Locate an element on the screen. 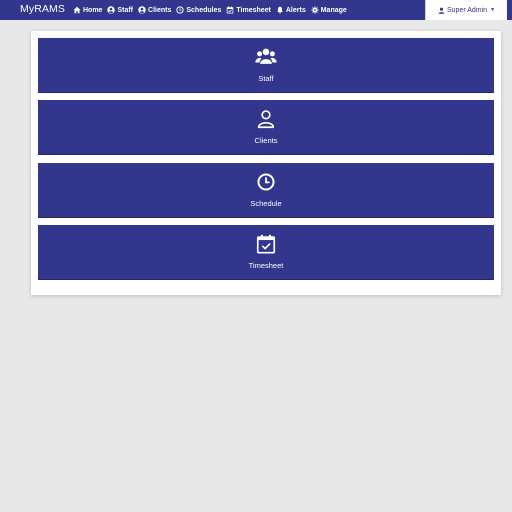 This screenshot has height=512, width=512. nav-item-clients: Clients is located at coordinates (154, 10).